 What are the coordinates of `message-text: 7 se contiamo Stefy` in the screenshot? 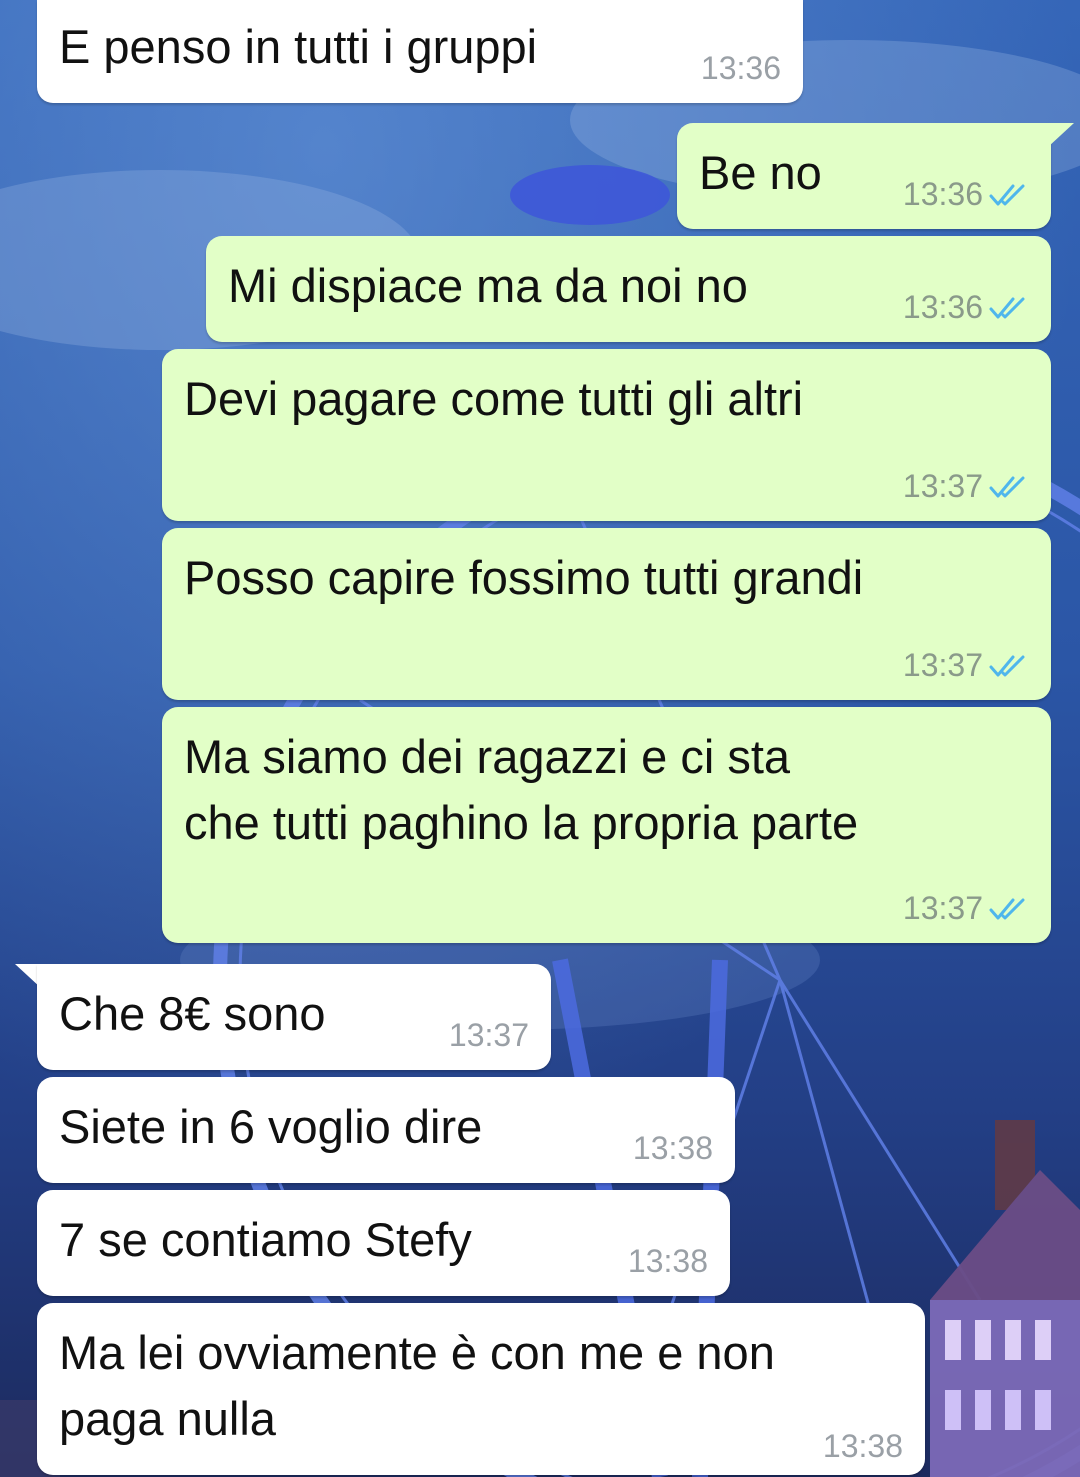 It's located at (265, 1239).